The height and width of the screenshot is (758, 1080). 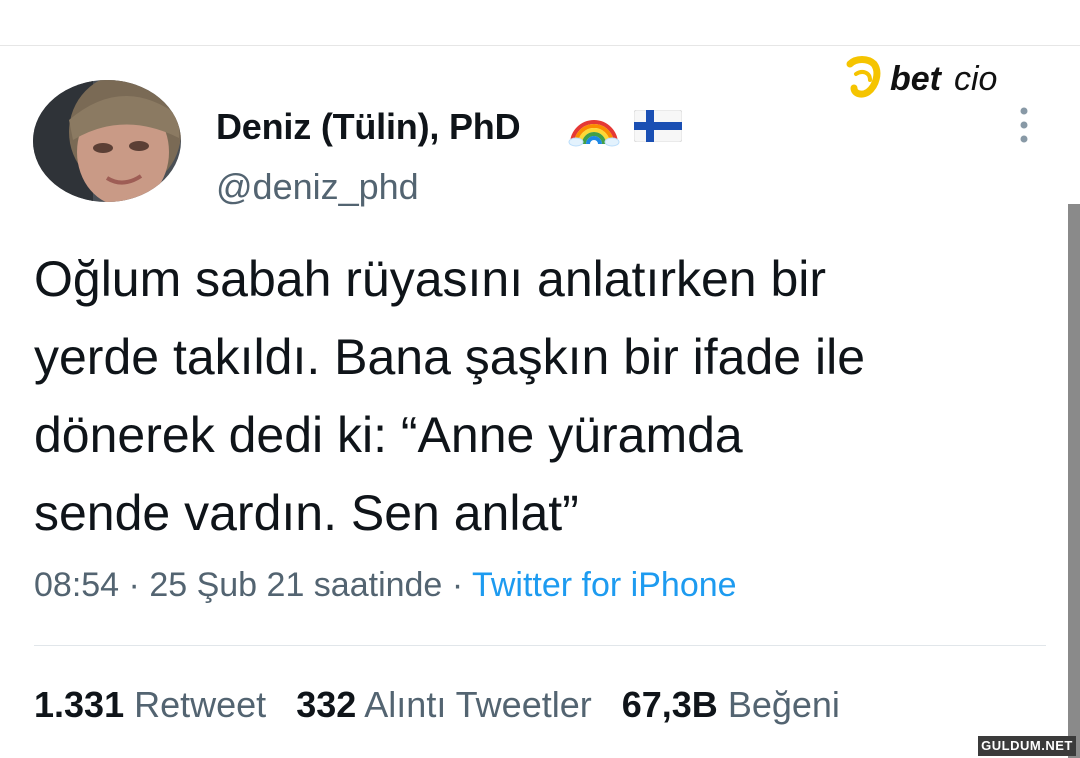 What do you see at coordinates (450, 357) in the screenshot?
I see `tweet-text-line: yerde takıldı. Bana şaşkın bir ifade ile` at bounding box center [450, 357].